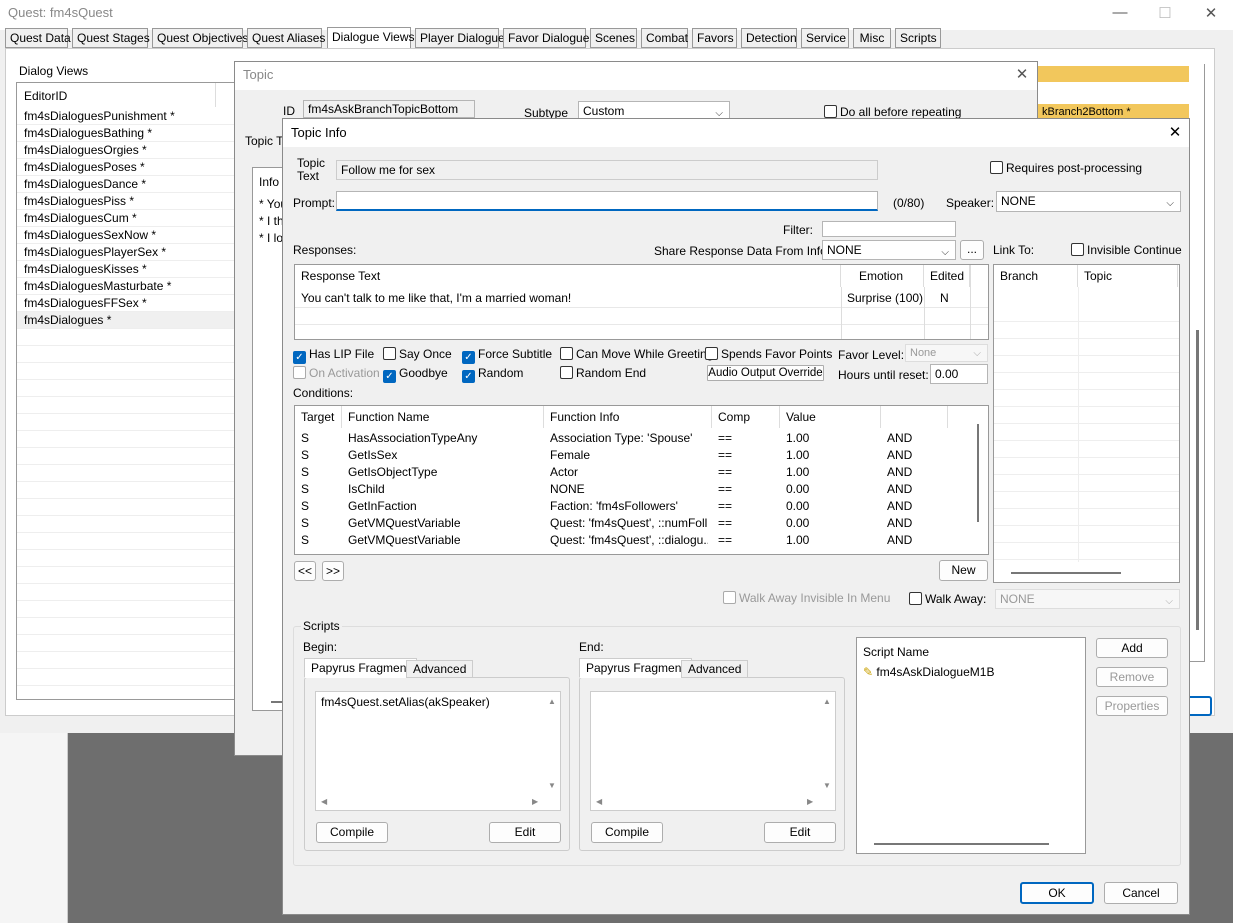 The width and height of the screenshot is (1233, 923). What do you see at coordinates (333, 571) in the screenshot?
I see `next-button: >>` at bounding box center [333, 571].